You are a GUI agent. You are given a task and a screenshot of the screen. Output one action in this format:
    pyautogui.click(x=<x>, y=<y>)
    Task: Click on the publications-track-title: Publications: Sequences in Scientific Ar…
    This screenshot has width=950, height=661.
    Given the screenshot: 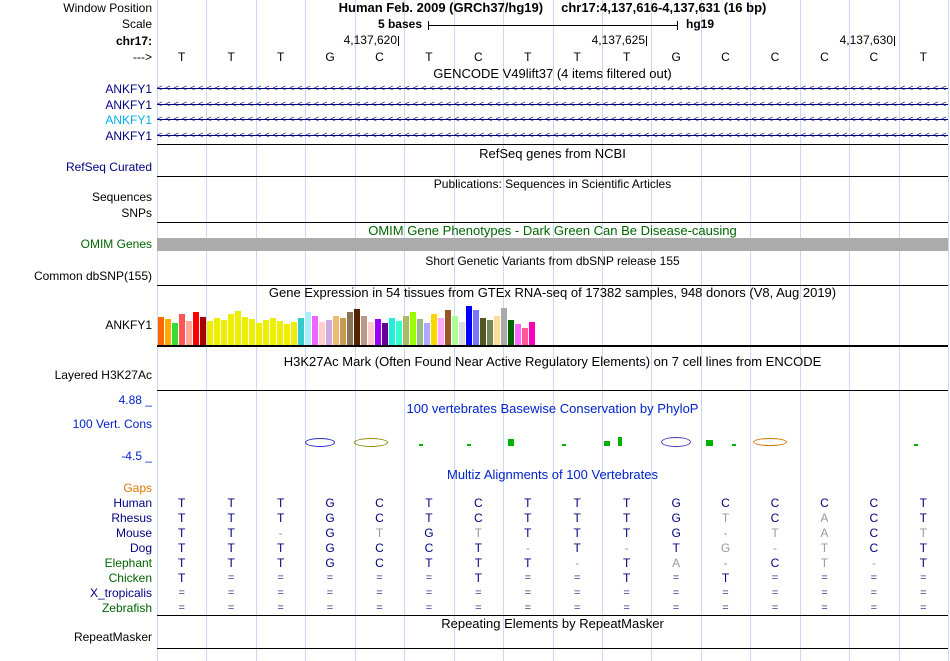 What is the action you would take?
    pyautogui.click(x=552, y=184)
    